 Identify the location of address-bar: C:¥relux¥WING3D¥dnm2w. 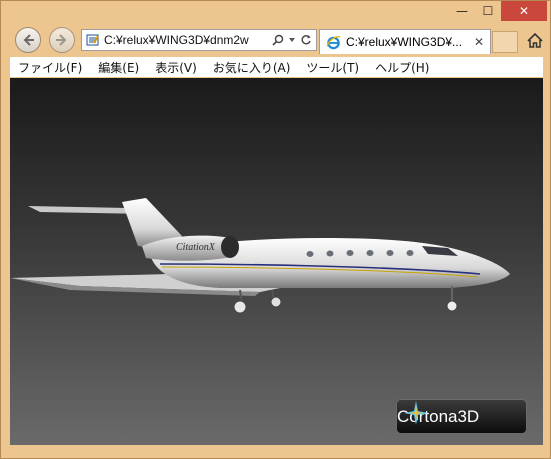
(199, 40).